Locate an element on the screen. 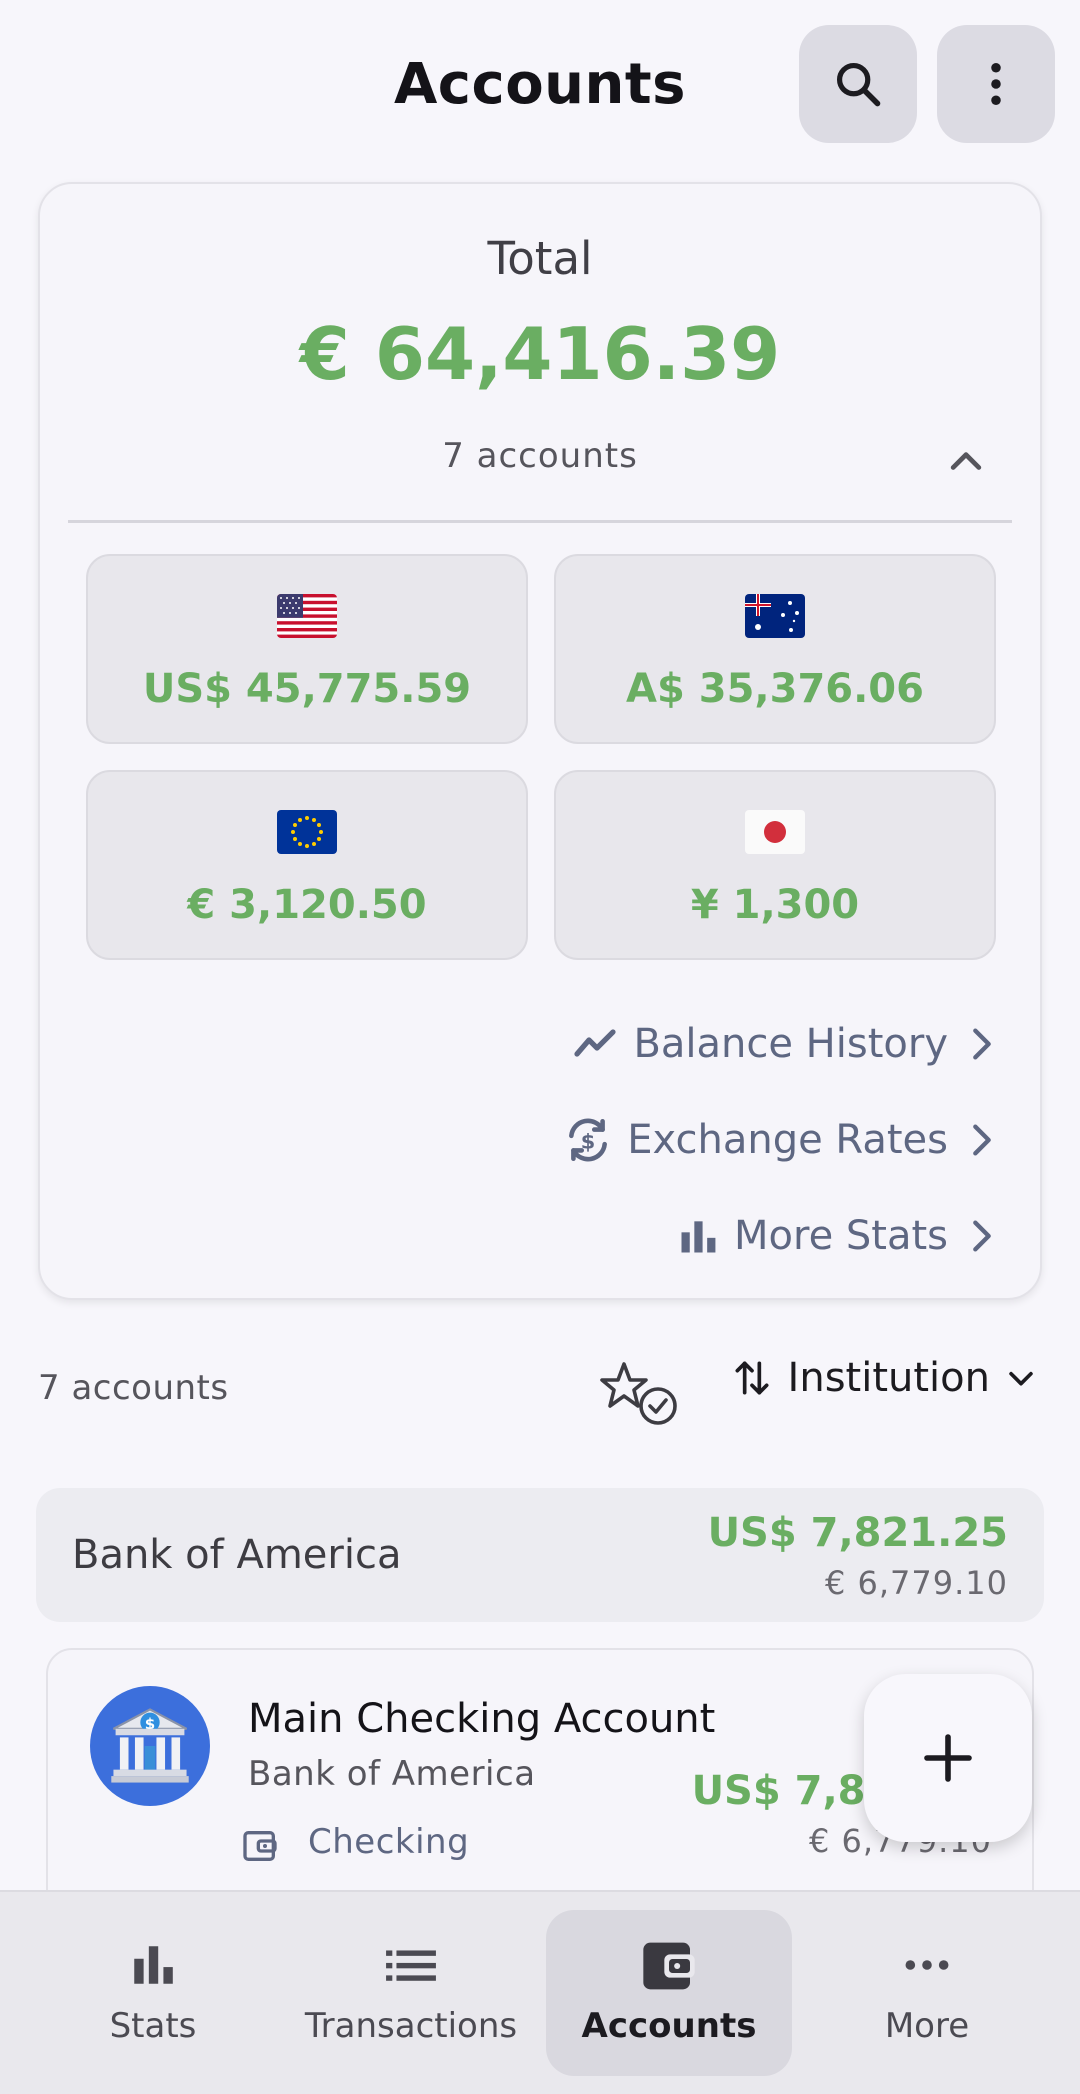 This screenshot has width=1080, height=2094. currency-tile-aud: A$ 35,376.06 is located at coordinates (775, 649).